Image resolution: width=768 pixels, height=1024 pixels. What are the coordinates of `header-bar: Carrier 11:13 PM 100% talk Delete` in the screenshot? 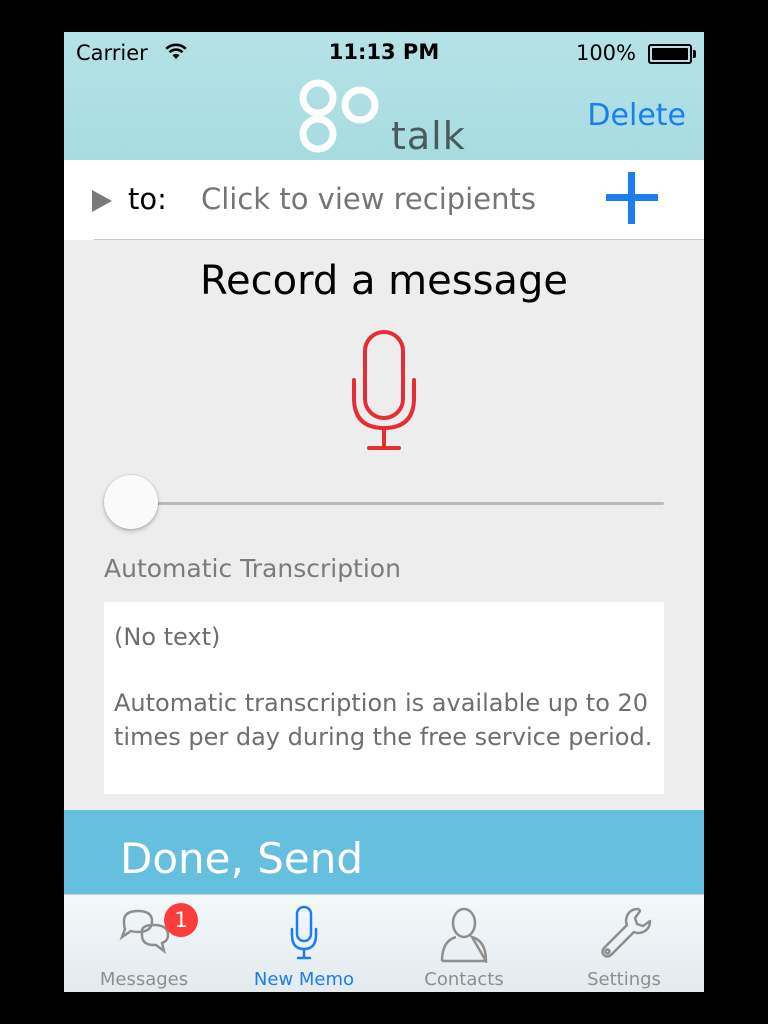 It's located at (384, 96).